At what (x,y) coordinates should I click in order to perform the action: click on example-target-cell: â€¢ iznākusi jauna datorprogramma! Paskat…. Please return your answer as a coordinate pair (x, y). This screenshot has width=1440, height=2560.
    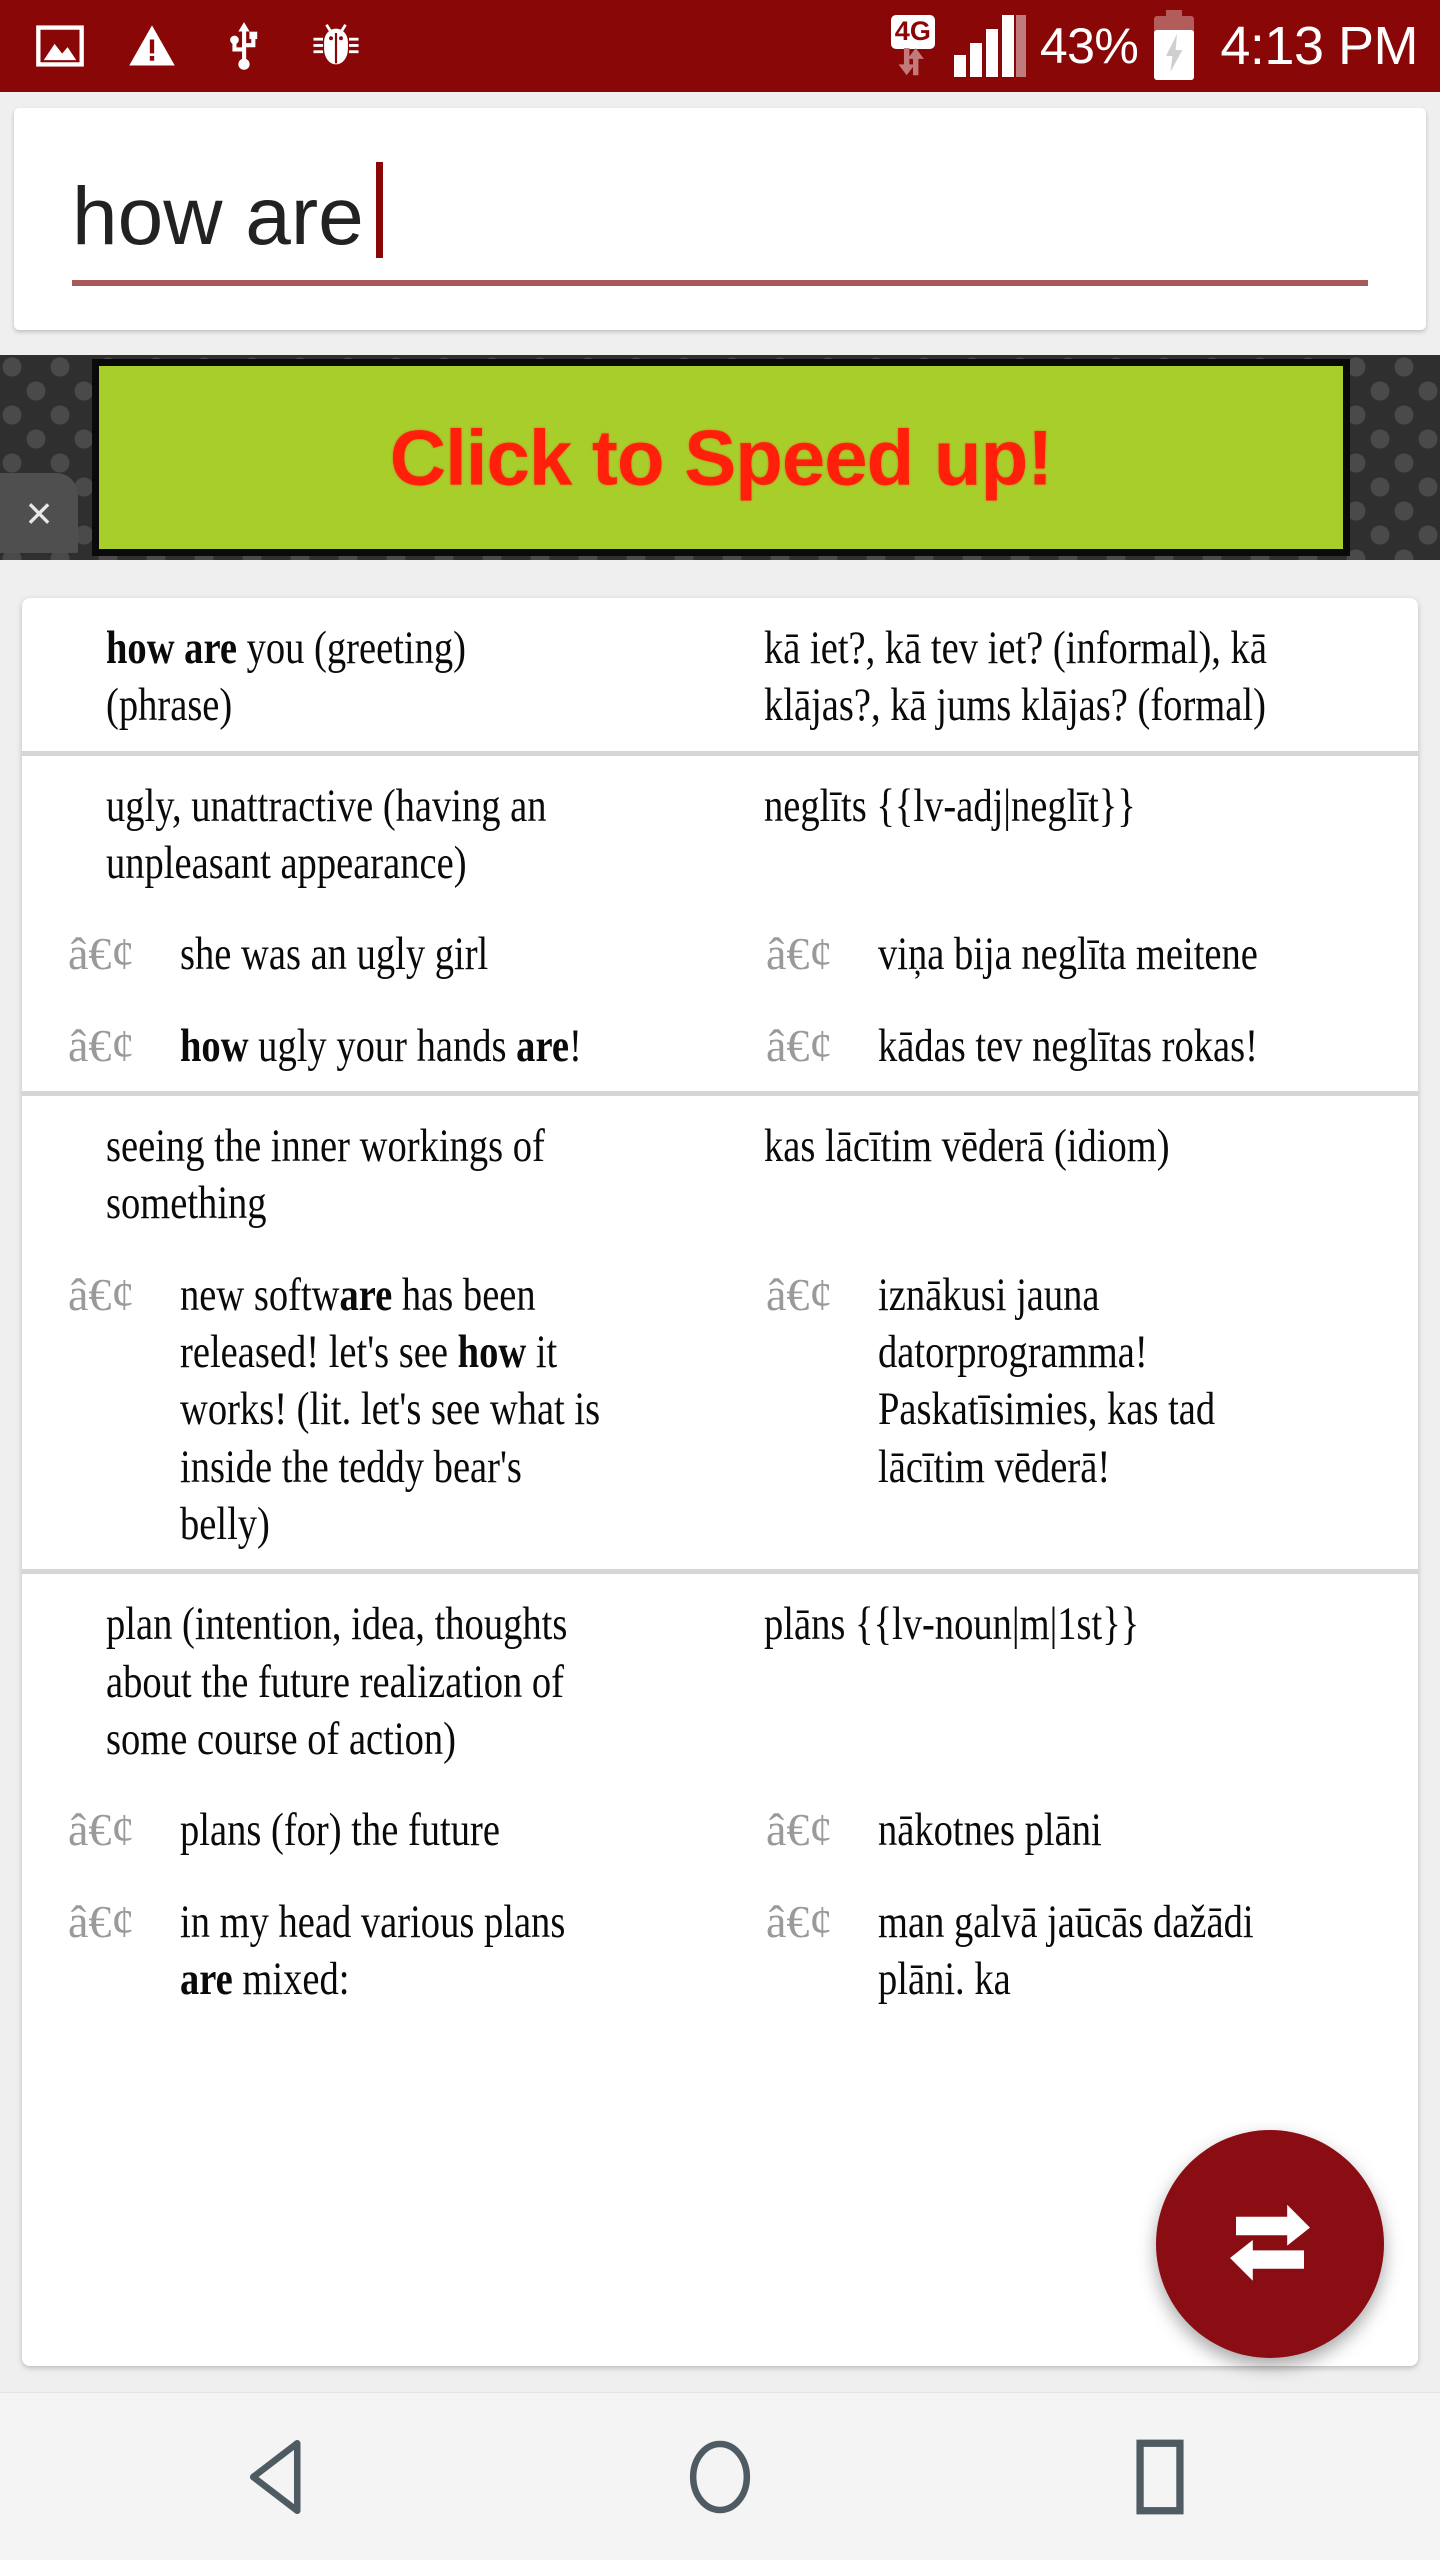
    Looking at the image, I should click on (1069, 1409).